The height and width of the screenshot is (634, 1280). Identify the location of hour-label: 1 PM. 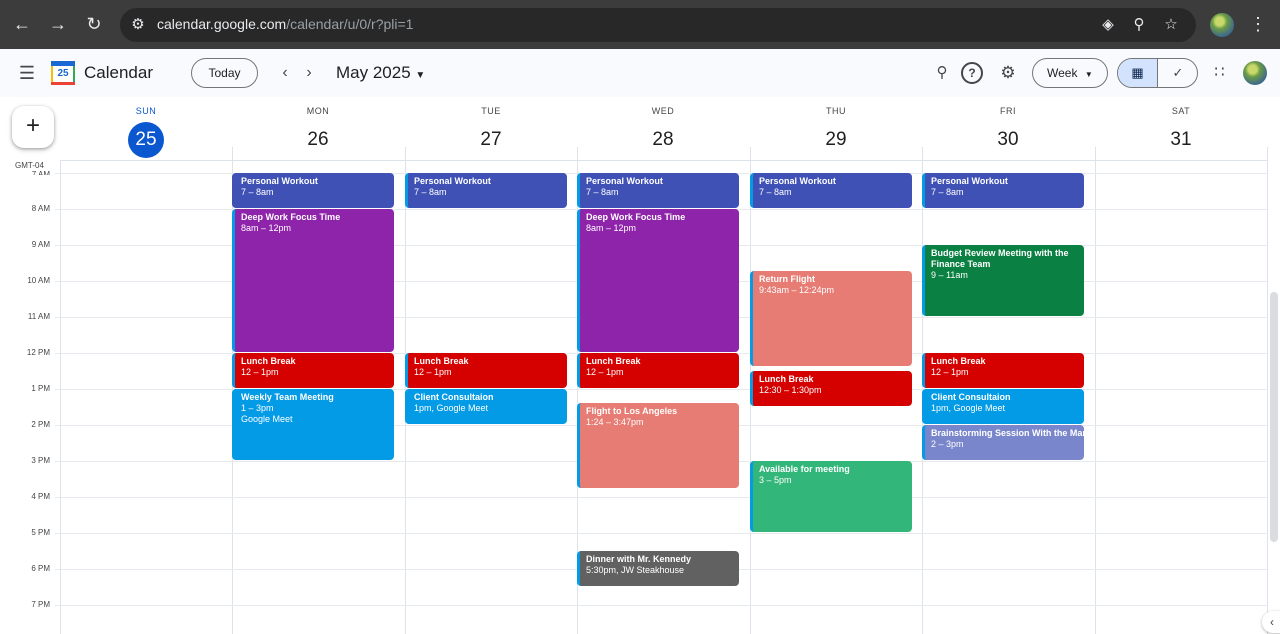
(40, 388).